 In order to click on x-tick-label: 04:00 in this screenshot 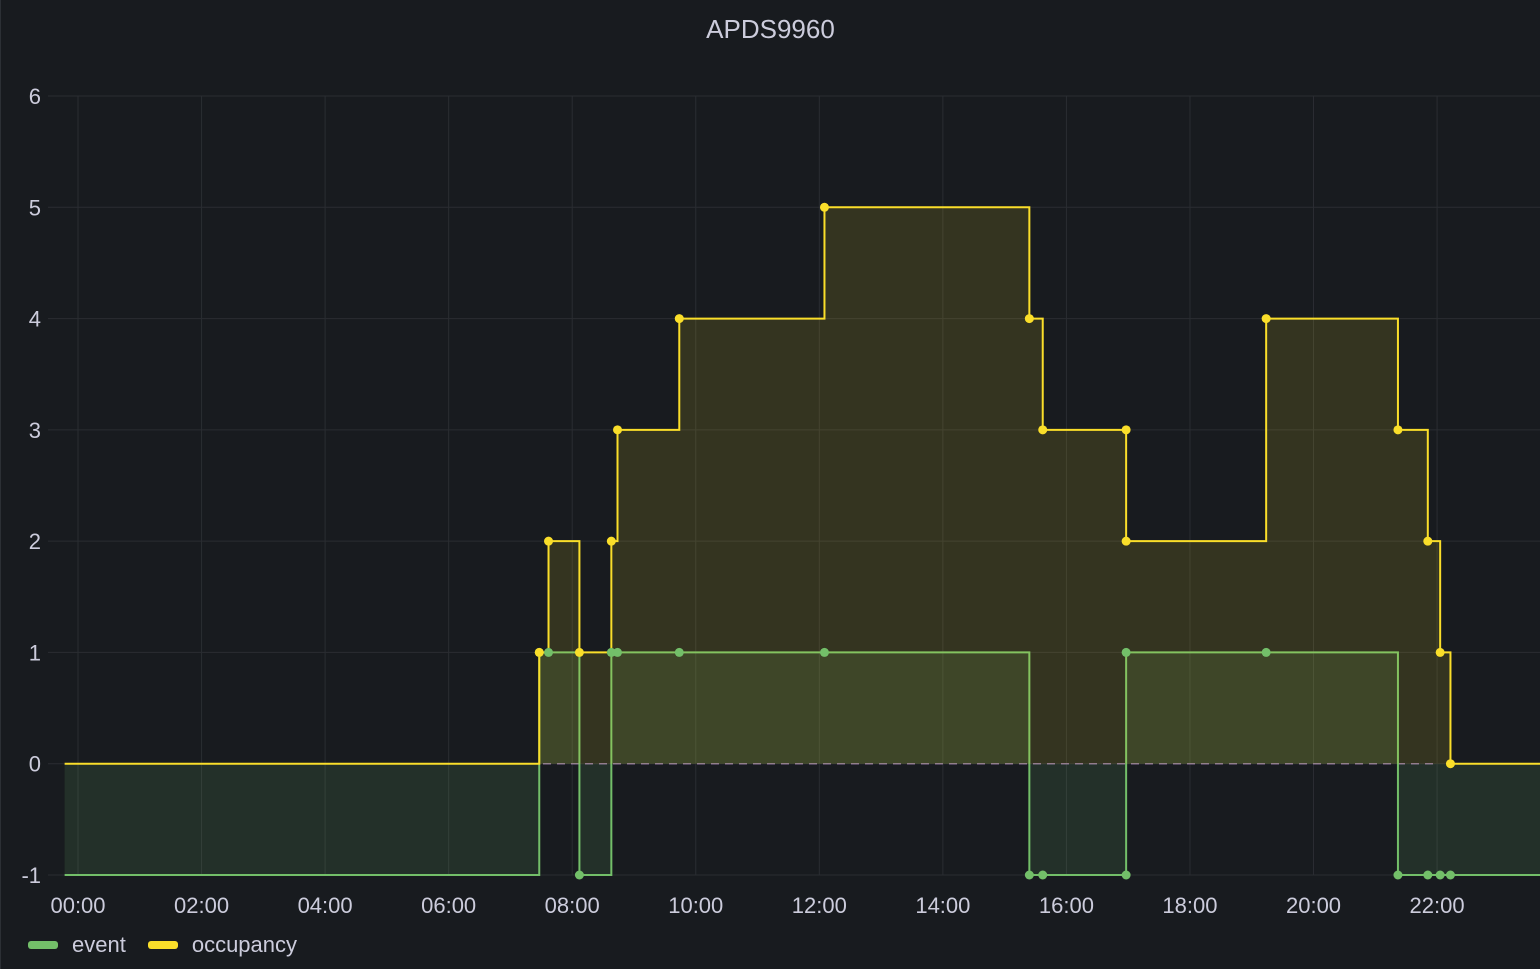, I will do `click(325, 905)`.